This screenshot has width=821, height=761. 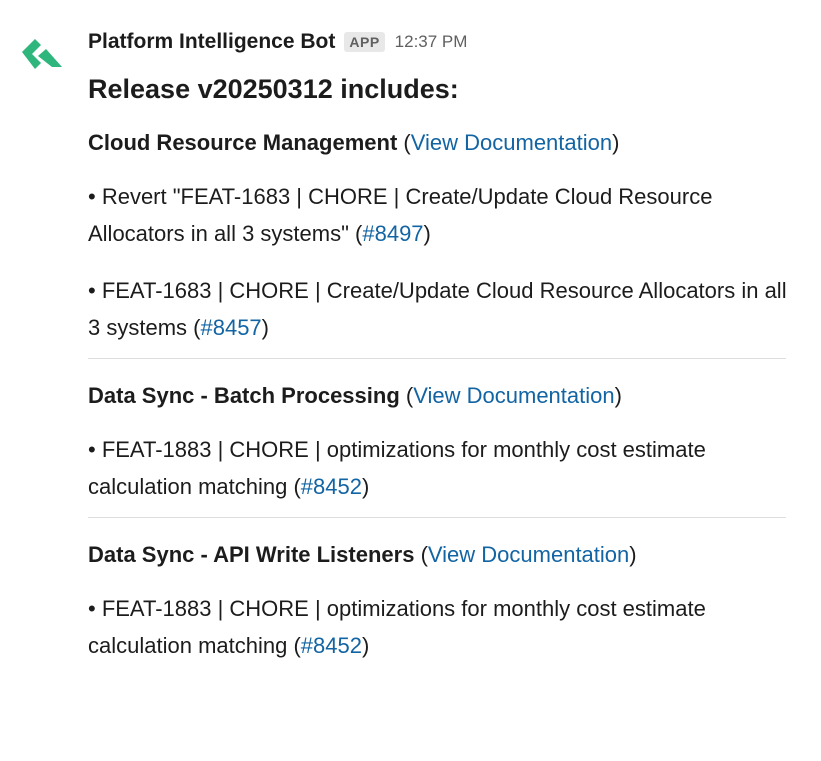 I want to click on section-name: Data Sync - API Write Listeners, so click(x=251, y=554).